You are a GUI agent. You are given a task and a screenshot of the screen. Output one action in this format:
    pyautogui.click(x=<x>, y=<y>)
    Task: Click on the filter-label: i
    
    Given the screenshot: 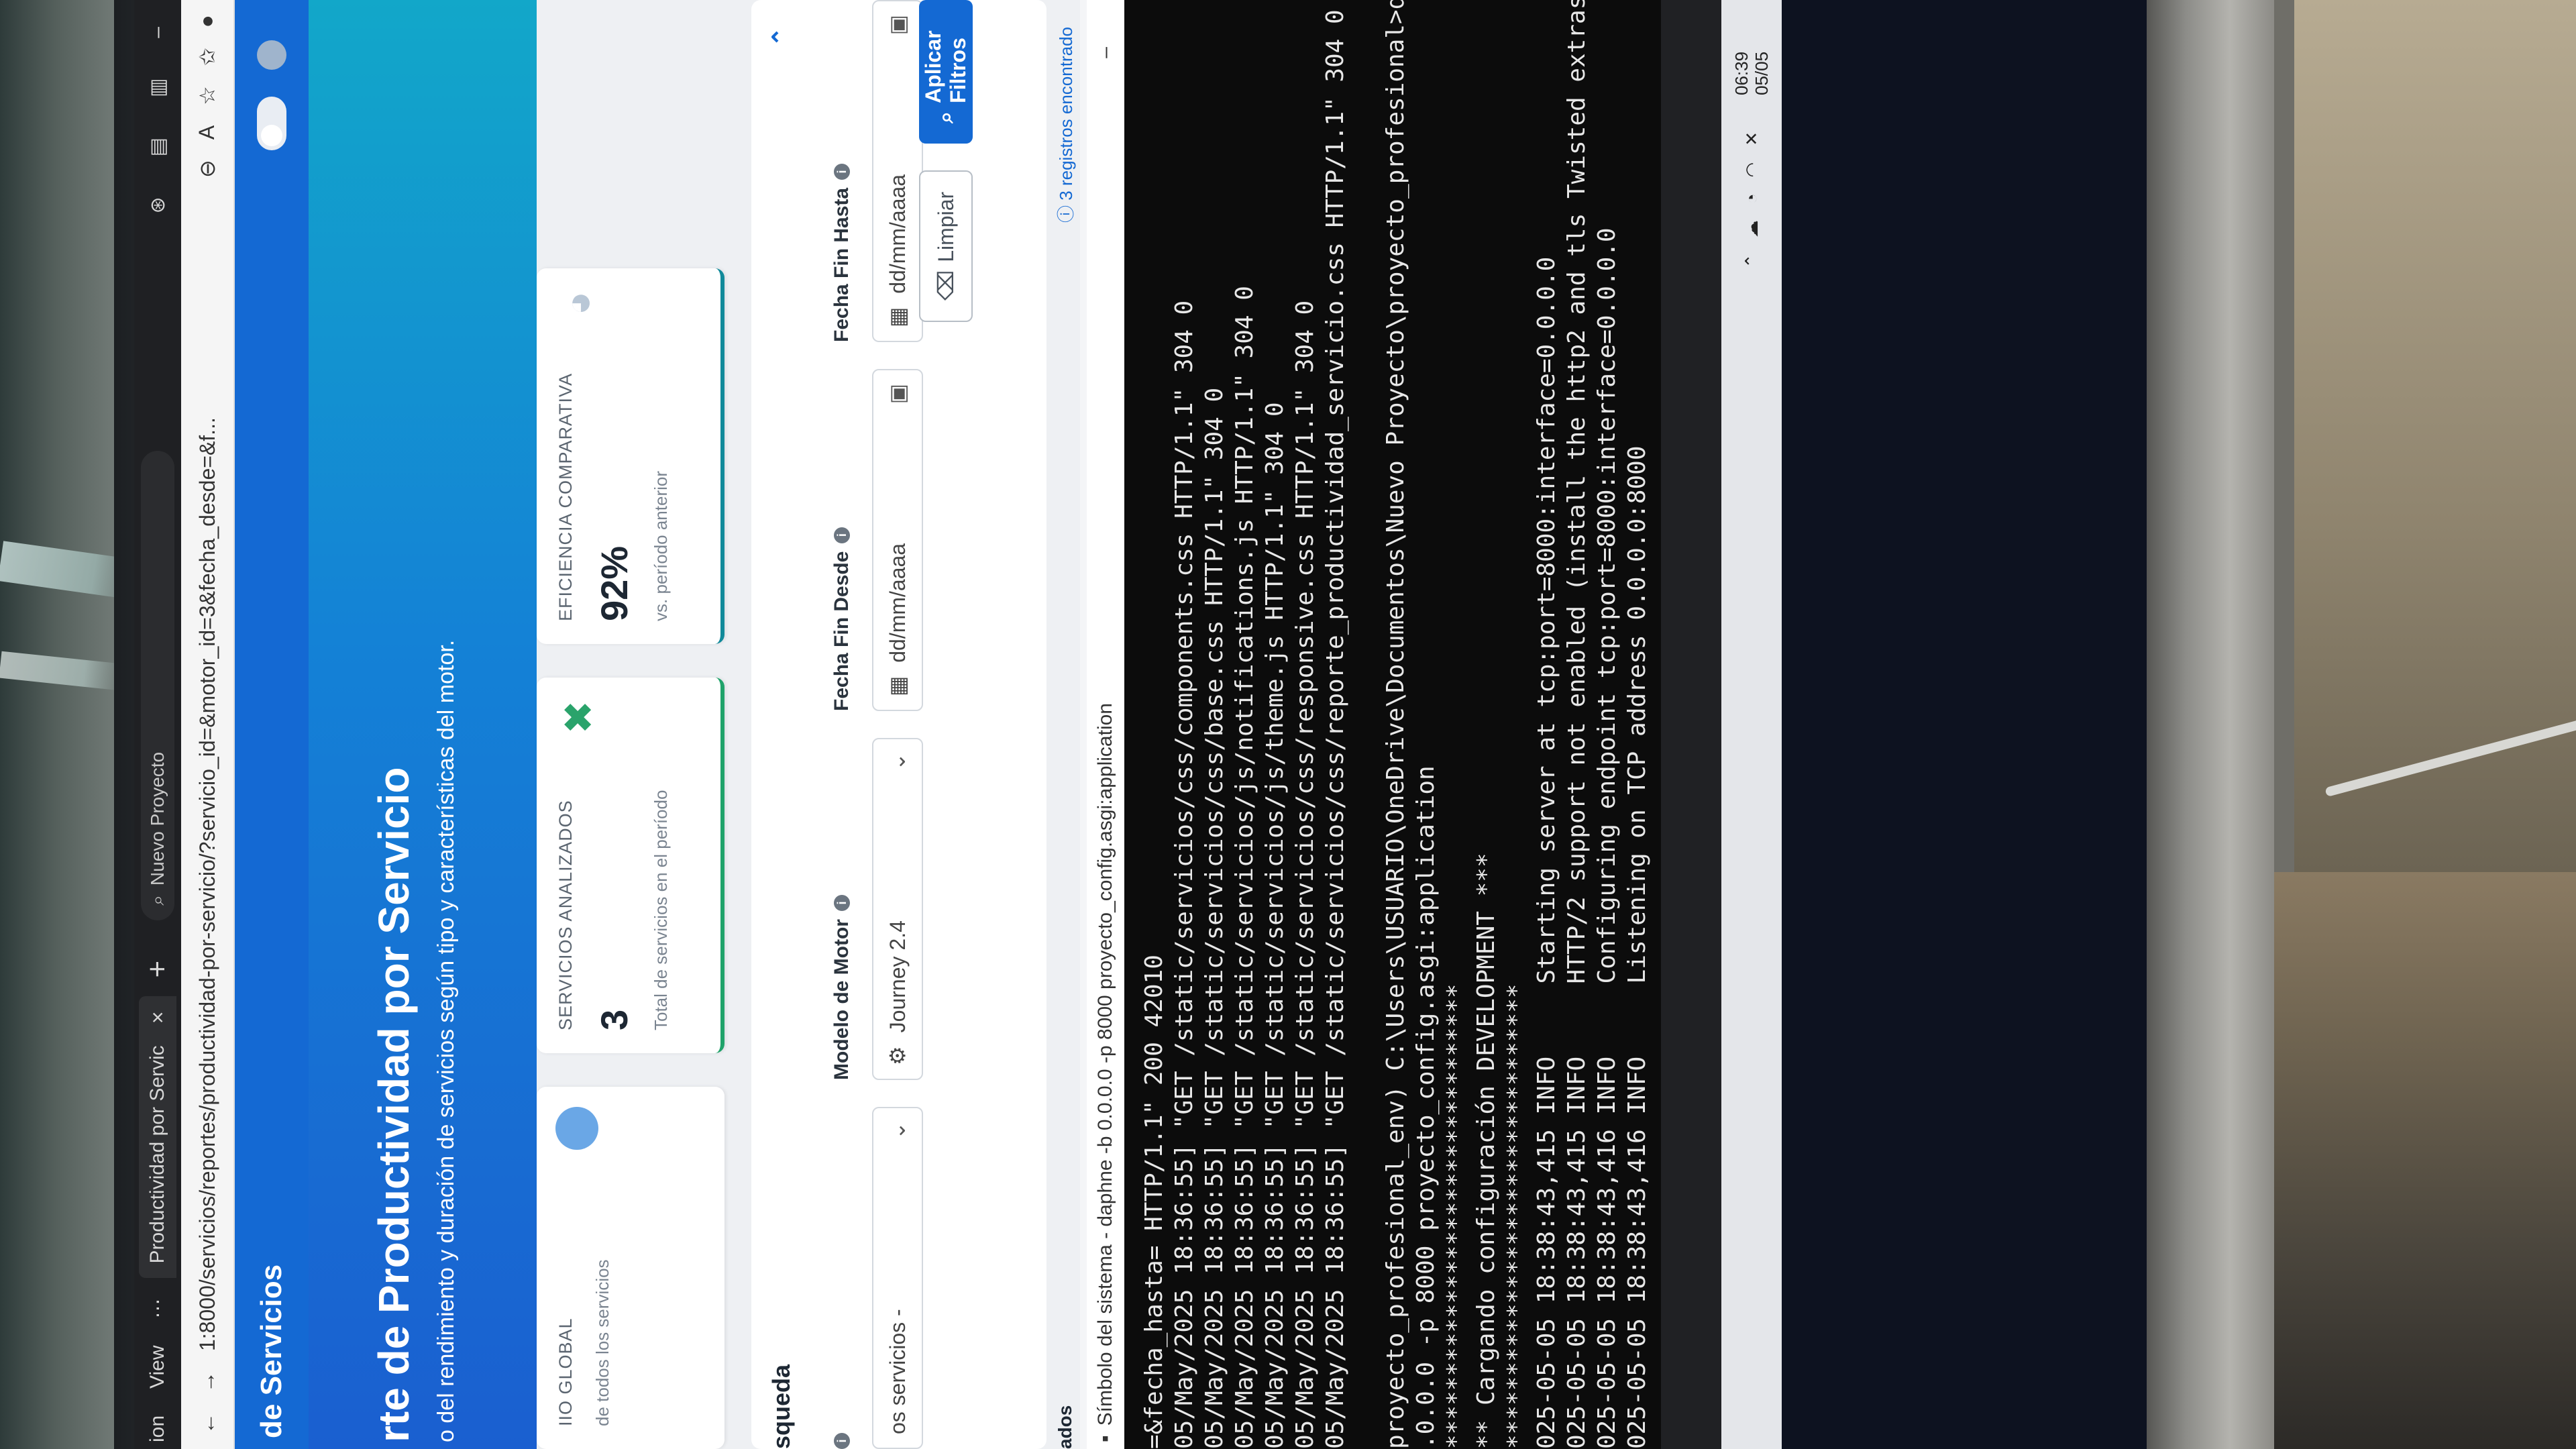 What is the action you would take?
    pyautogui.click(x=842, y=1278)
    